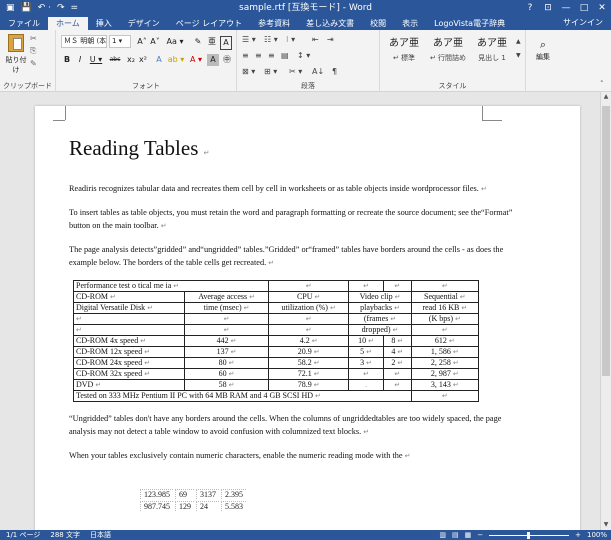  I want to click on font-color-icon: A ▾, so click(196, 60).